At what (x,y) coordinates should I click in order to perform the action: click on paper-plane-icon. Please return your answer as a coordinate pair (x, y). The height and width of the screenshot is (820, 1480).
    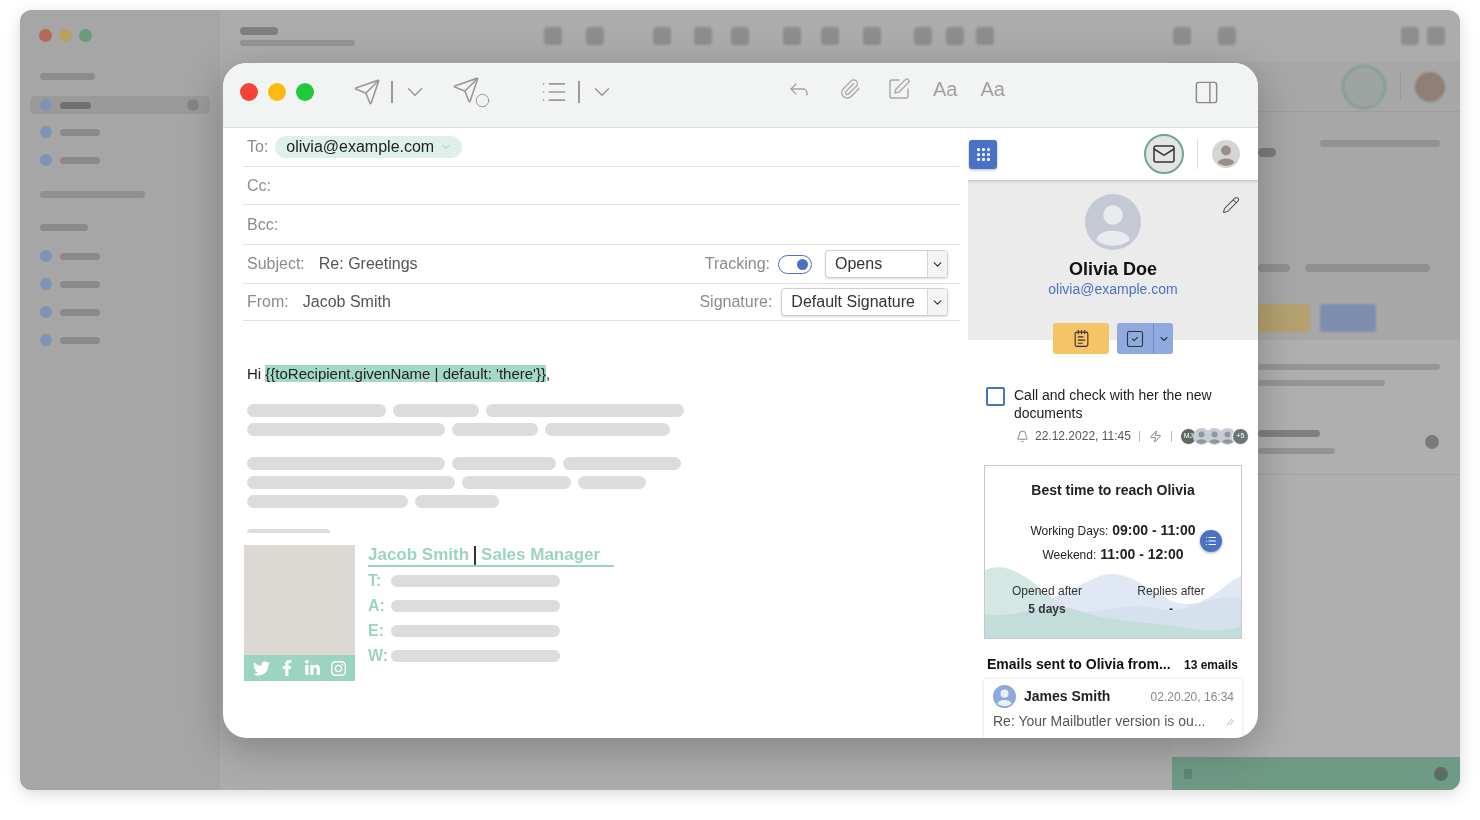
    Looking at the image, I should click on (367, 92).